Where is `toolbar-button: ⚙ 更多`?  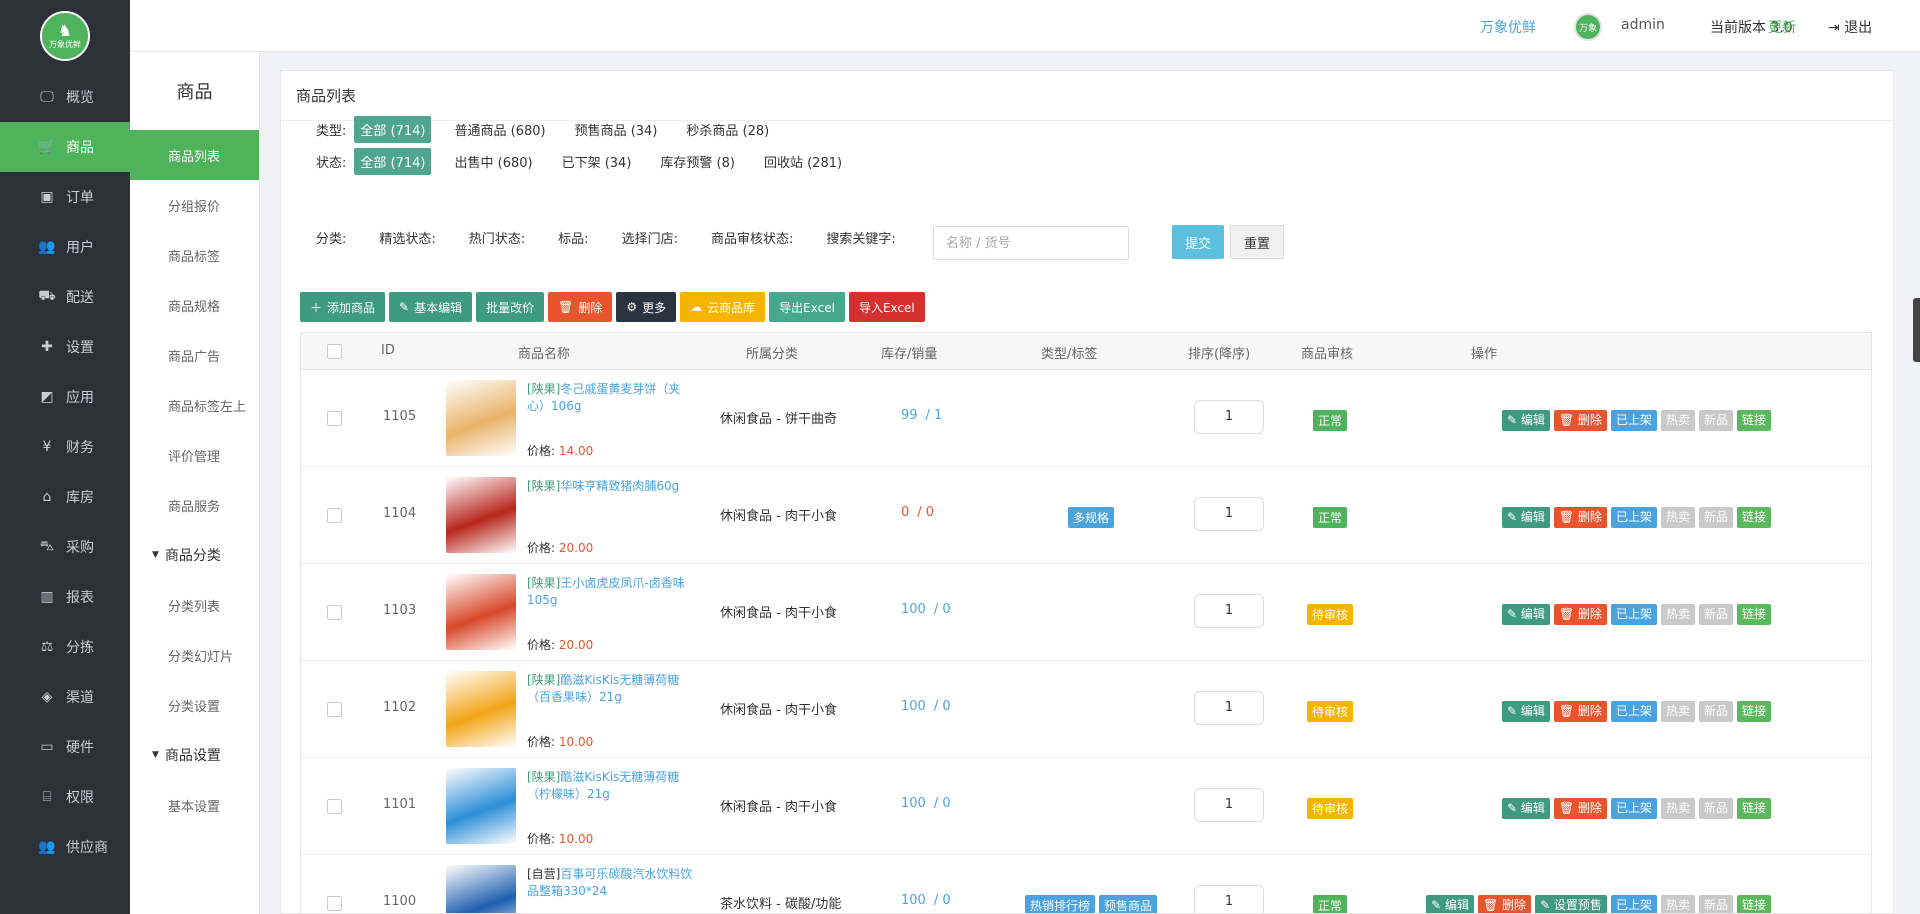 toolbar-button: ⚙ 更多 is located at coordinates (646, 307).